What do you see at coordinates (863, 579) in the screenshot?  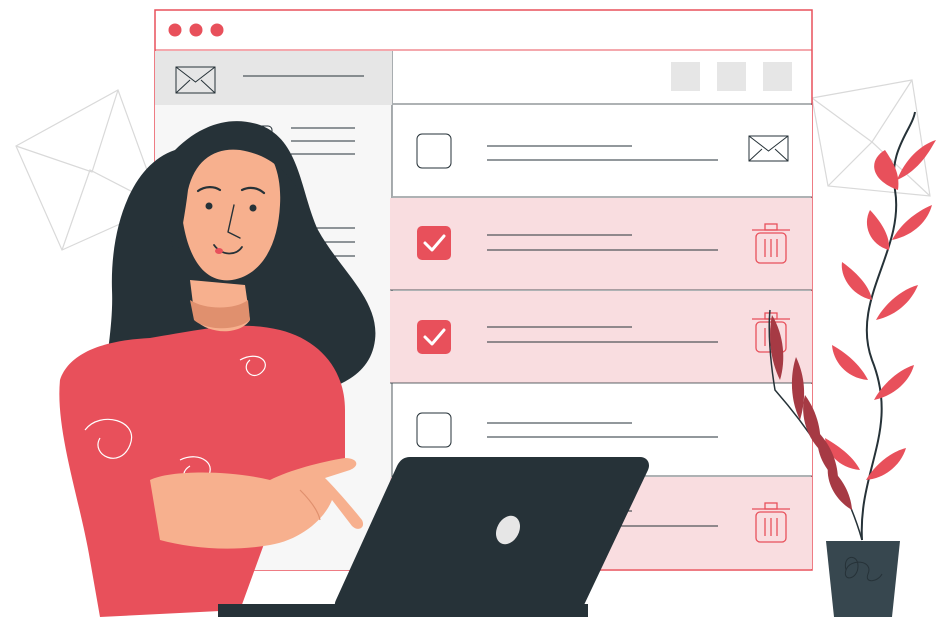 I see `plant-pot` at bounding box center [863, 579].